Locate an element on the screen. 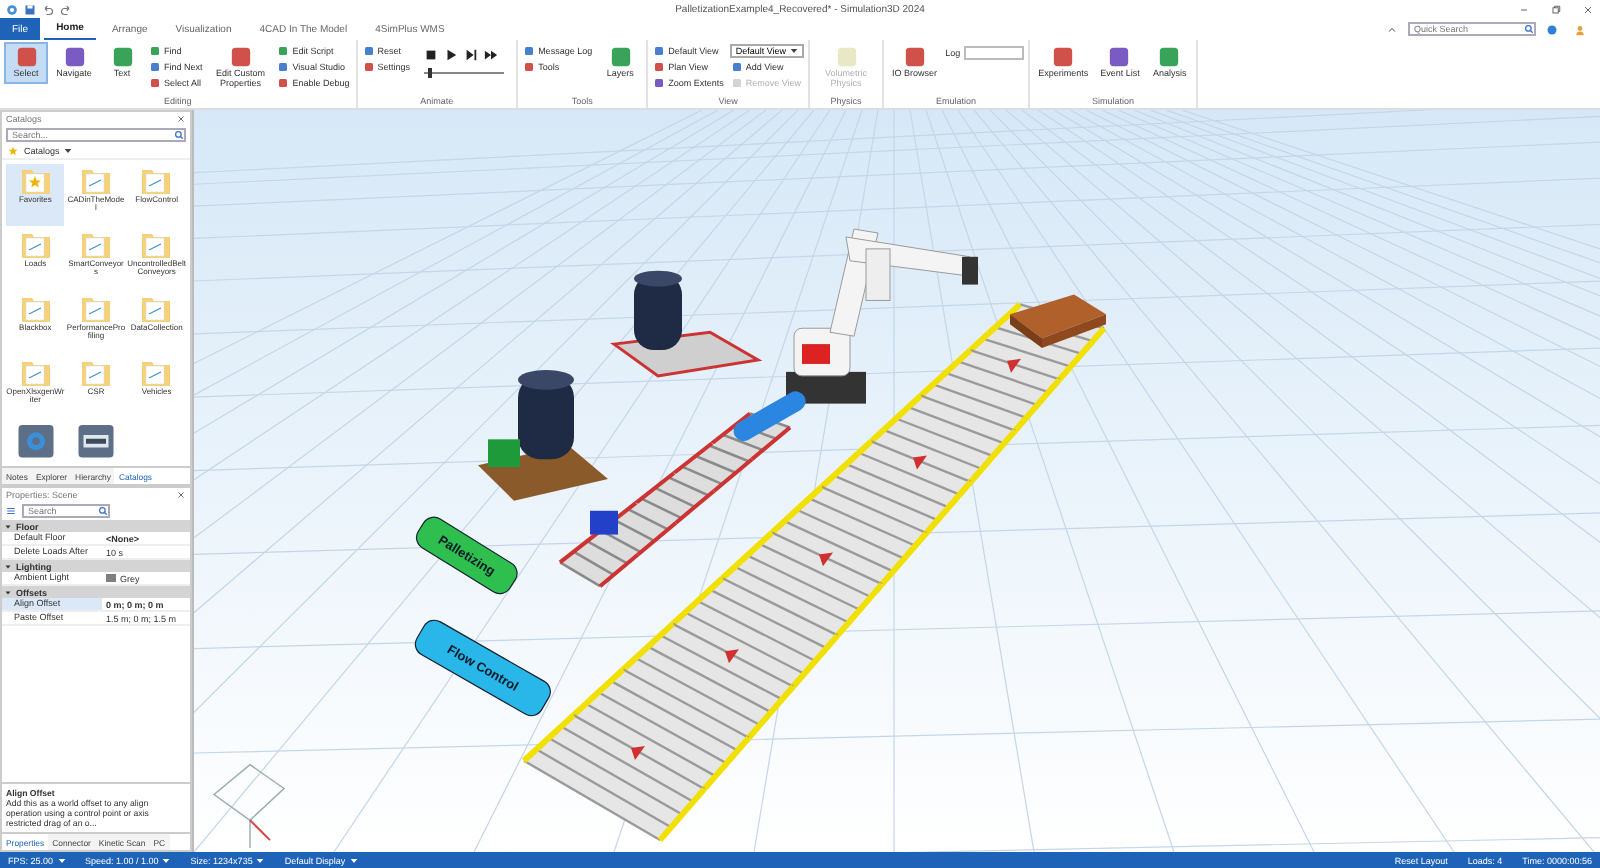  log-field is located at coordinates (994, 53).